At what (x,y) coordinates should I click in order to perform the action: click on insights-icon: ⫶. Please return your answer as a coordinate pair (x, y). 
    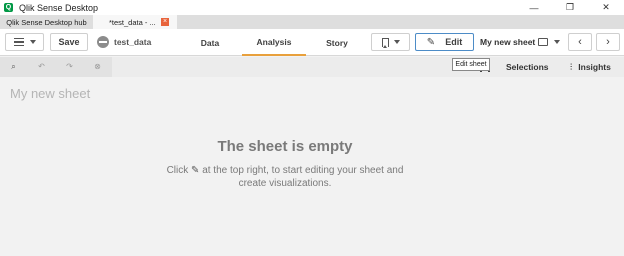
    Looking at the image, I should click on (571, 66).